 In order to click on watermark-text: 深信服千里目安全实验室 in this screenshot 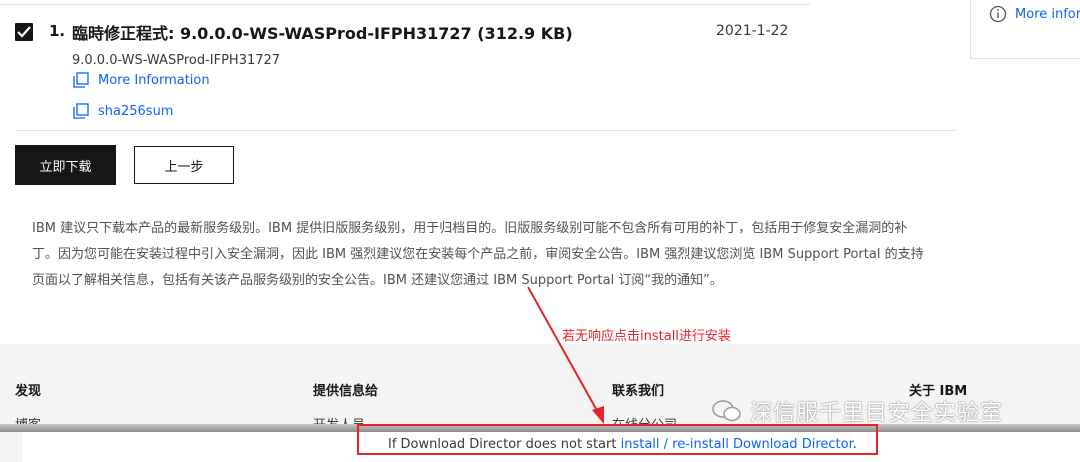, I will do `click(877, 413)`.